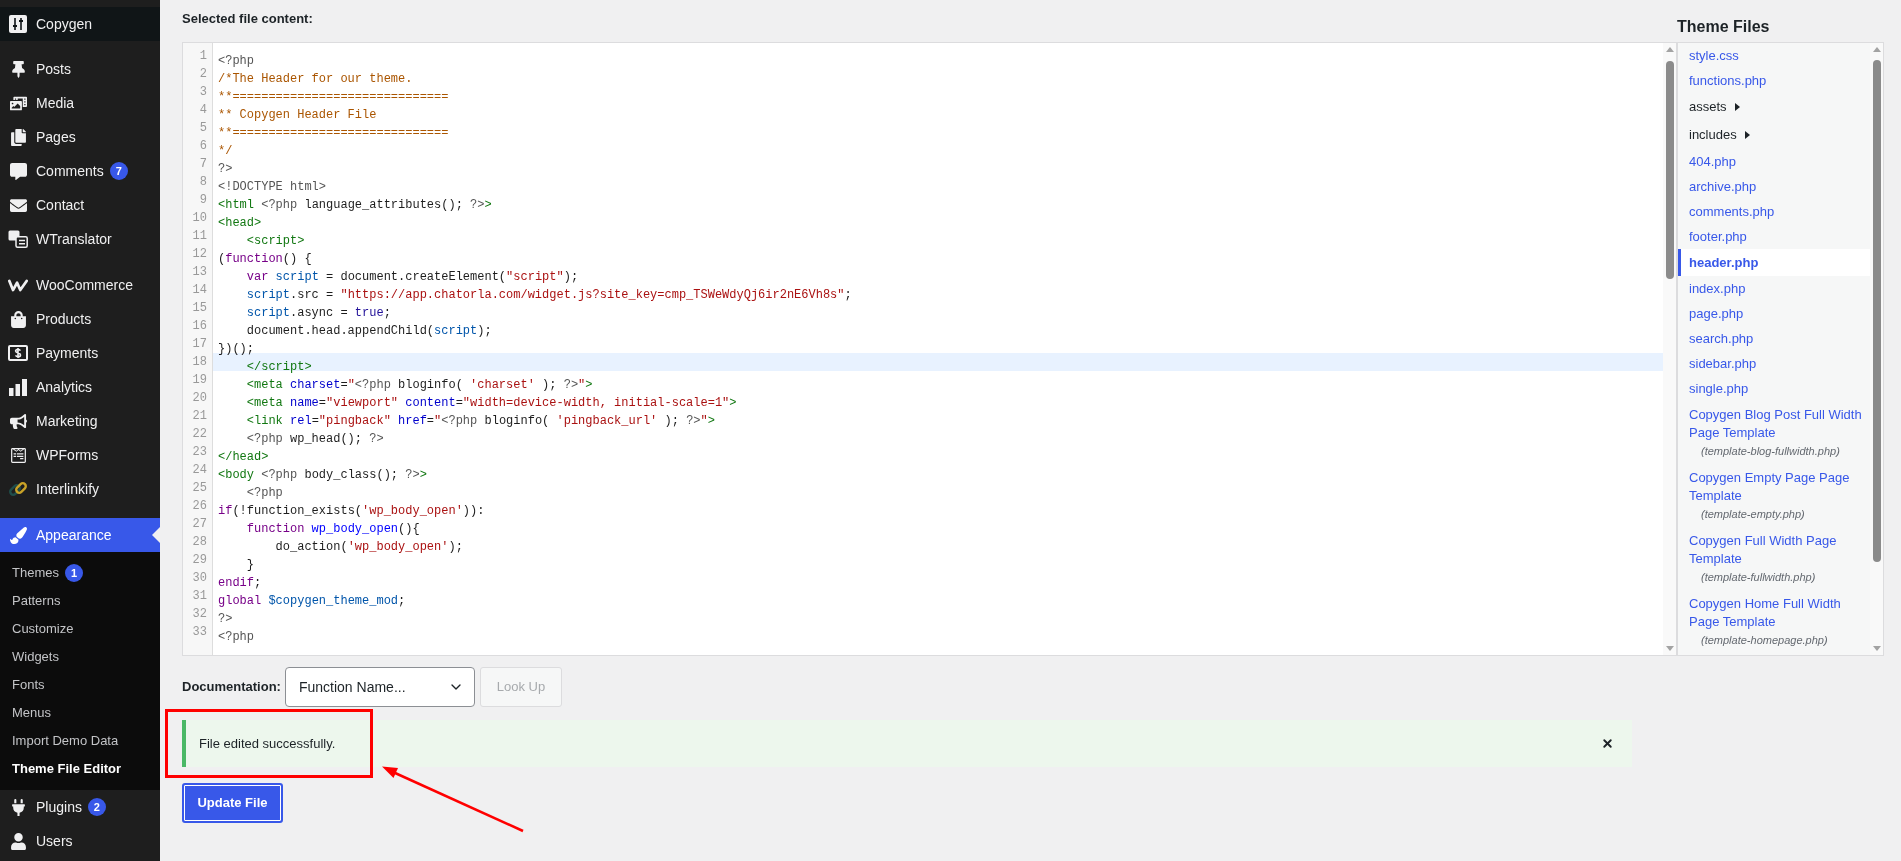  What do you see at coordinates (1719, 135) in the screenshot?
I see `folder-toggle: includes` at bounding box center [1719, 135].